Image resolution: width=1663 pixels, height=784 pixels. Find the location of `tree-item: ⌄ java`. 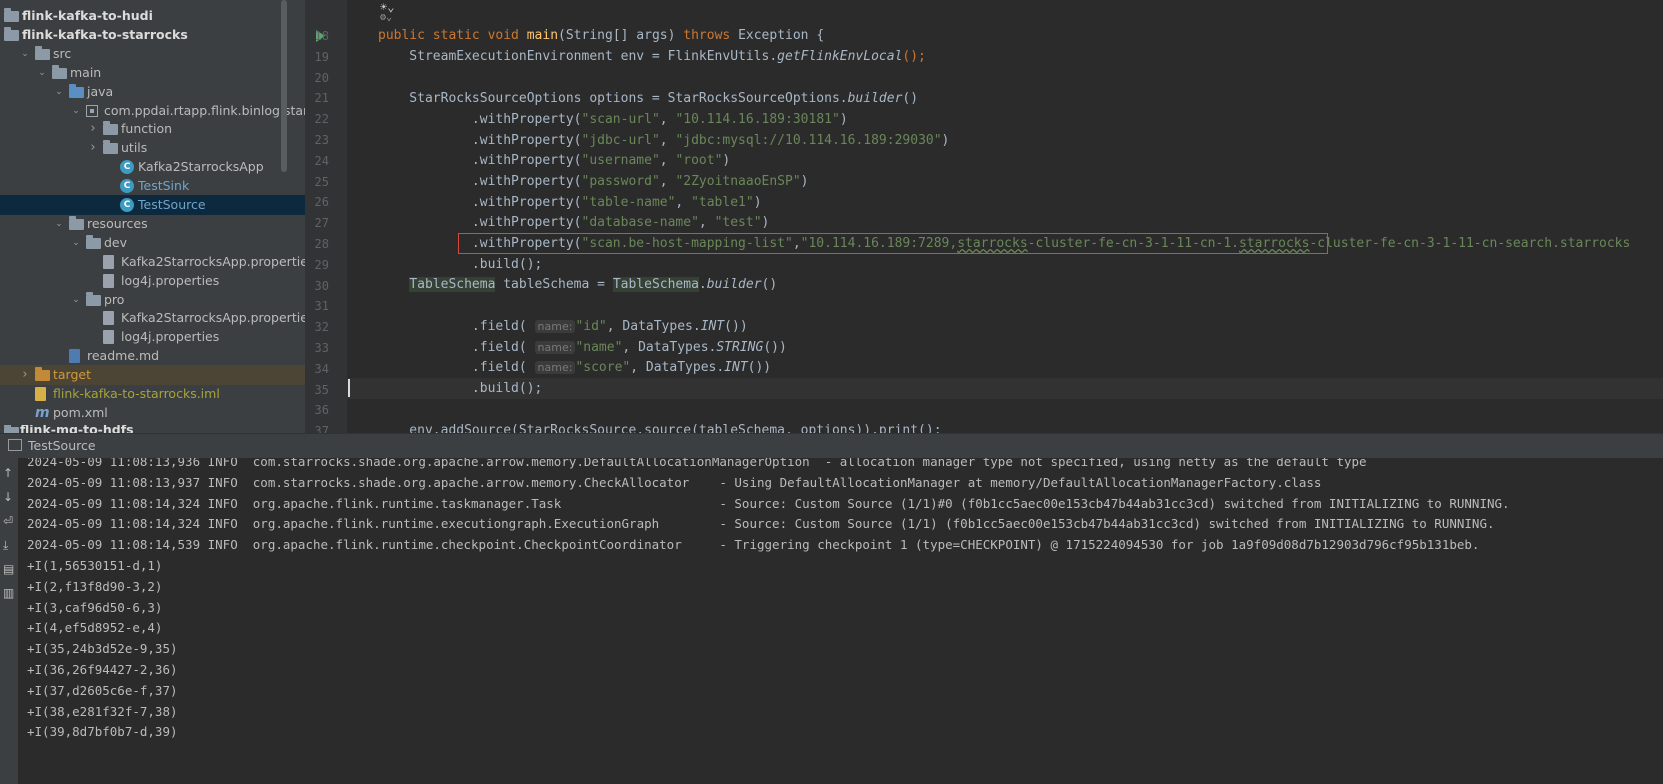

tree-item: ⌄ java is located at coordinates (152, 92).